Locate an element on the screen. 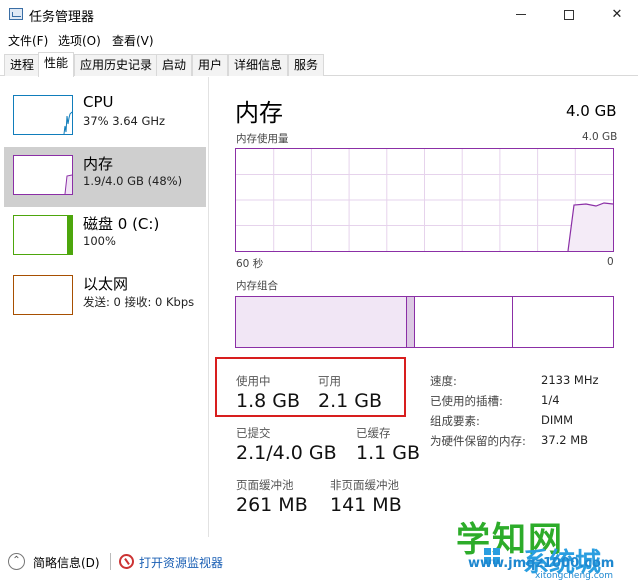  hardware-reserved-label: 为硬件保留的内存: is located at coordinates (478, 441).